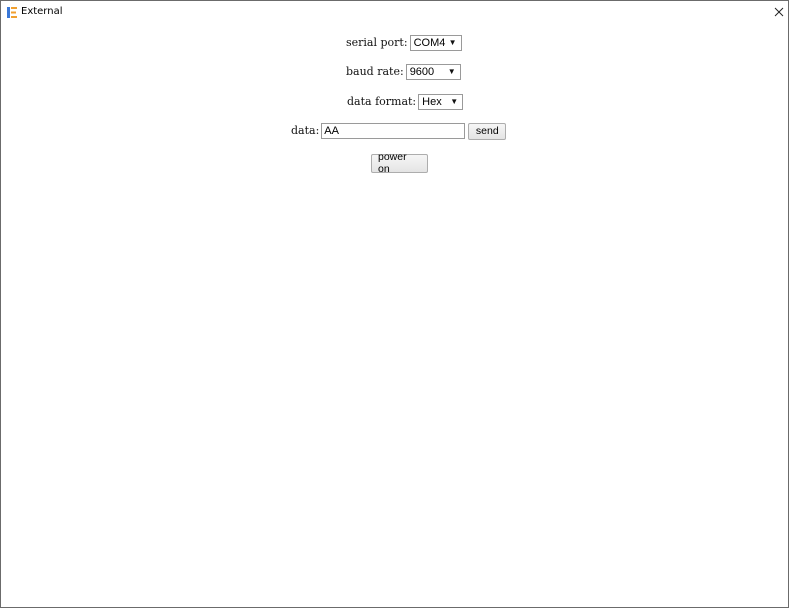 This screenshot has width=789, height=608. I want to click on serial-port-row: serial port: COM4 ▼, so click(404, 43).